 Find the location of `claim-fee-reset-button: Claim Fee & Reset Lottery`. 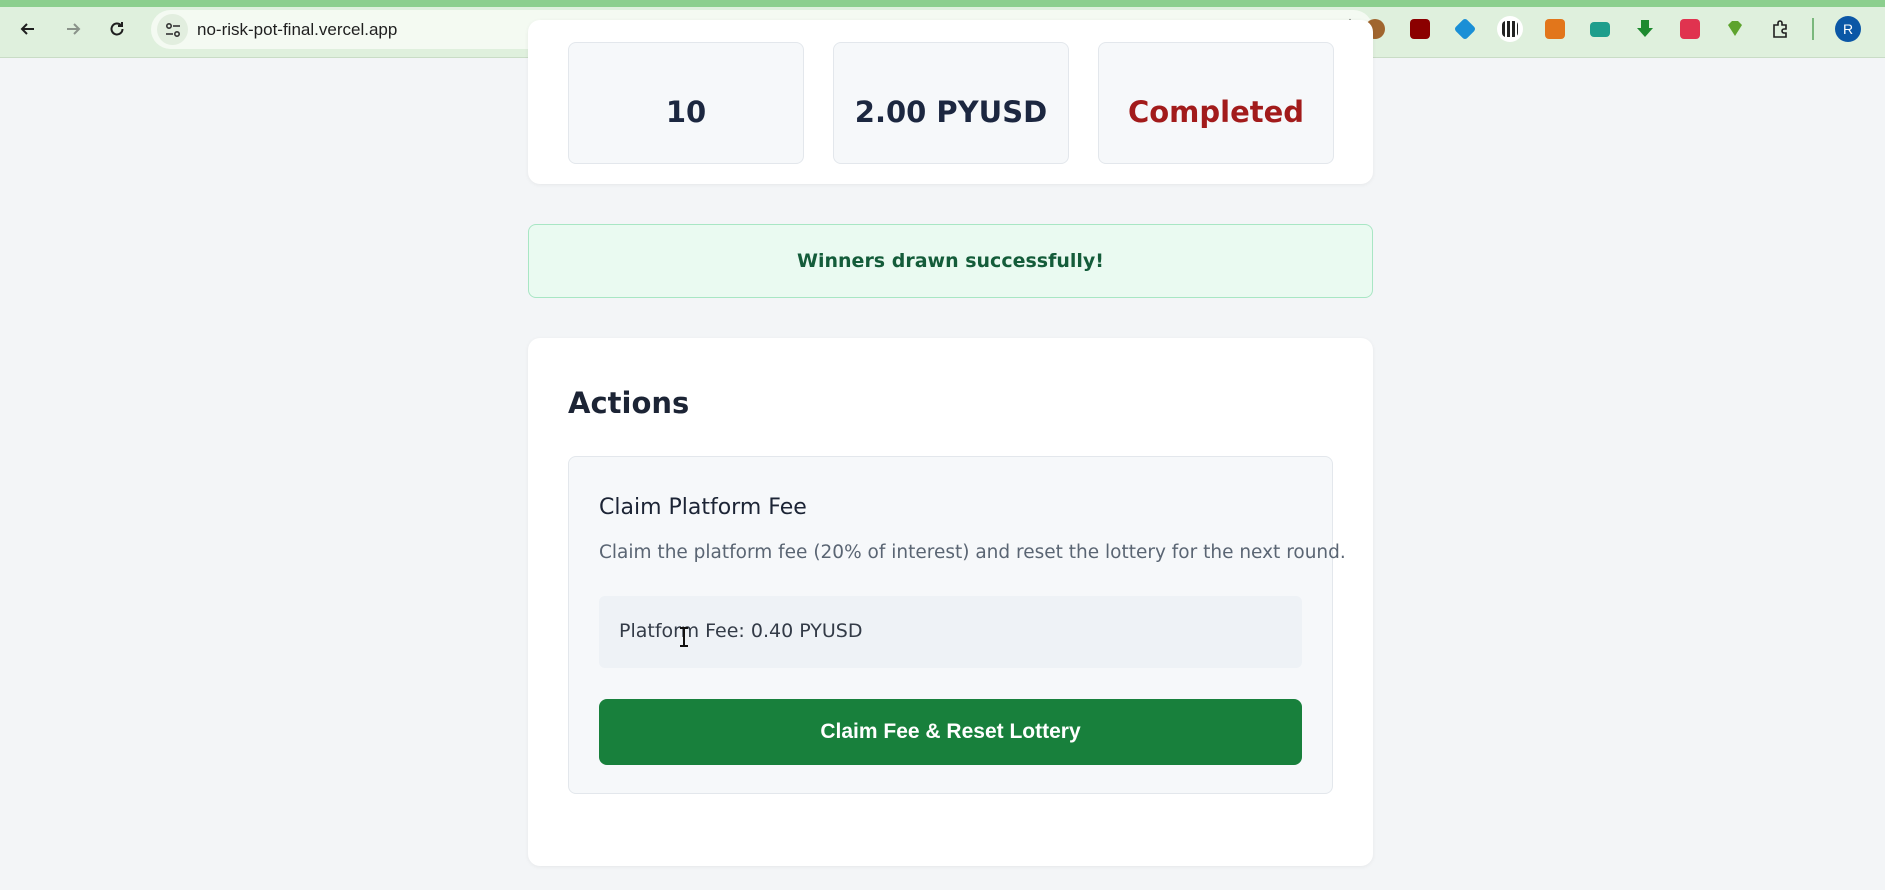

claim-fee-reset-button: Claim Fee & Reset Lottery is located at coordinates (950, 732).